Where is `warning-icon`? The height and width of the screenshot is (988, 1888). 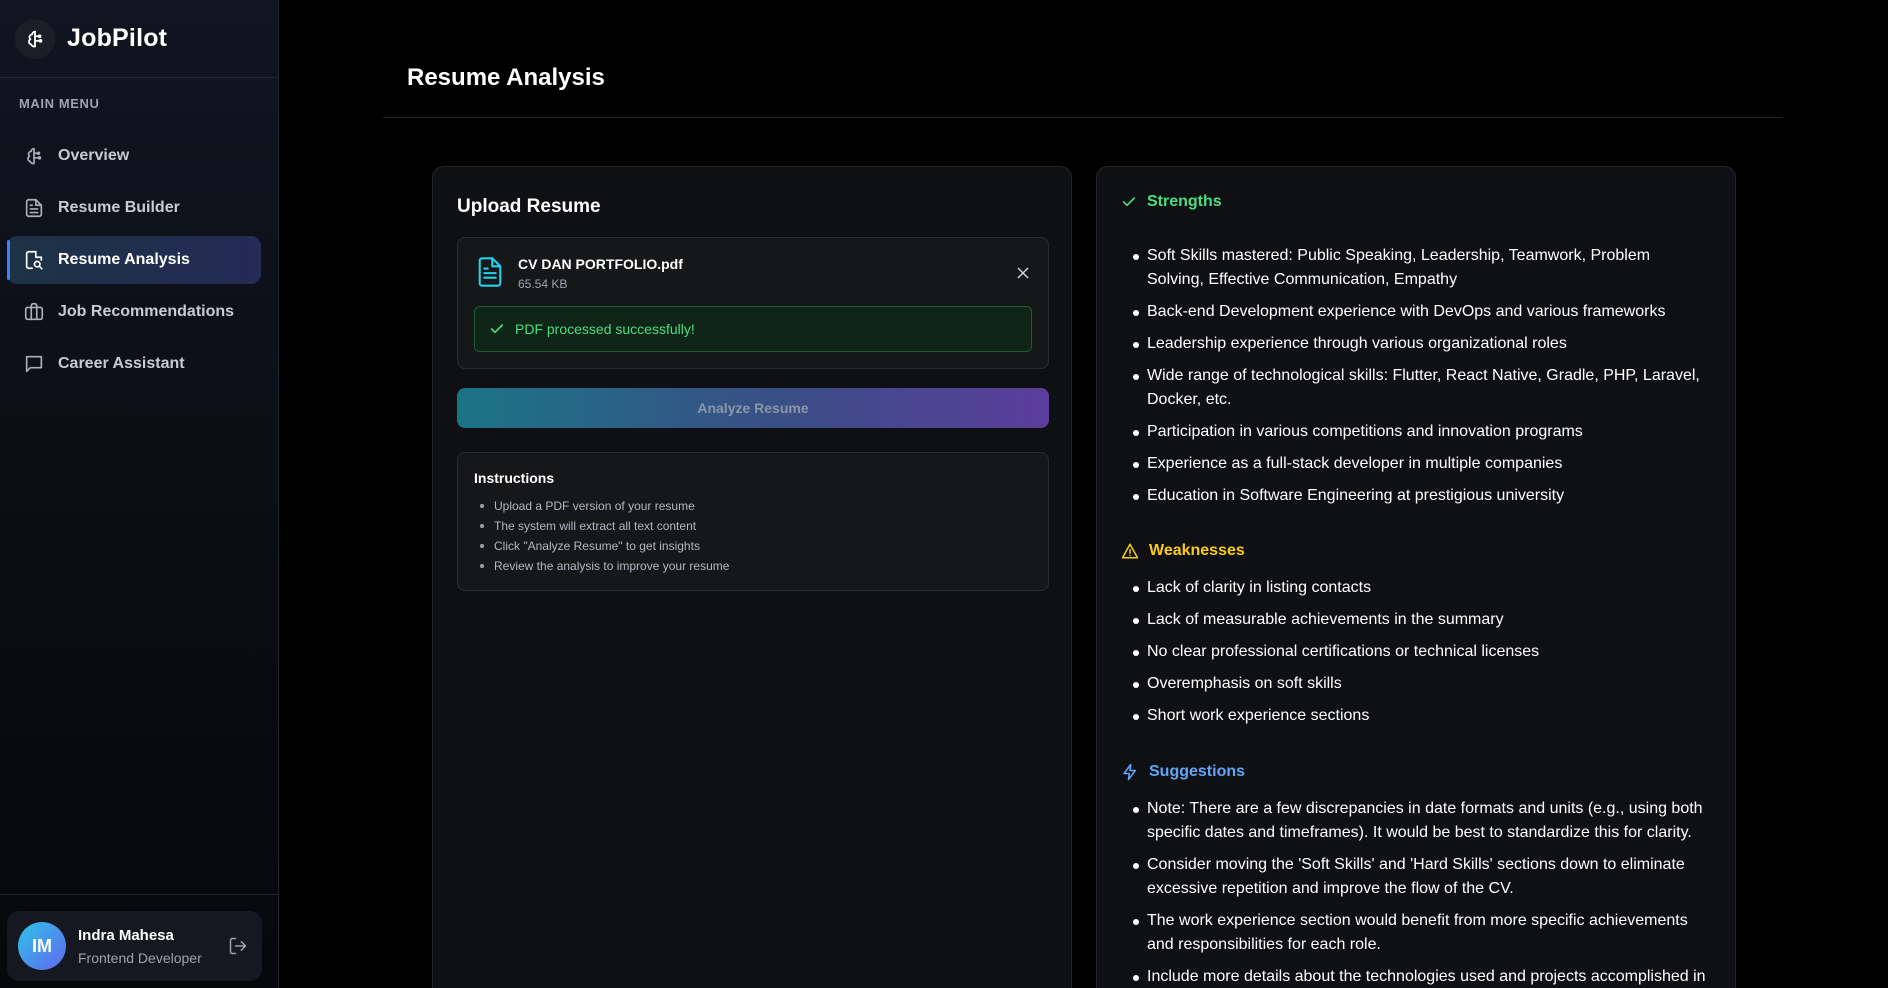 warning-icon is located at coordinates (1130, 551).